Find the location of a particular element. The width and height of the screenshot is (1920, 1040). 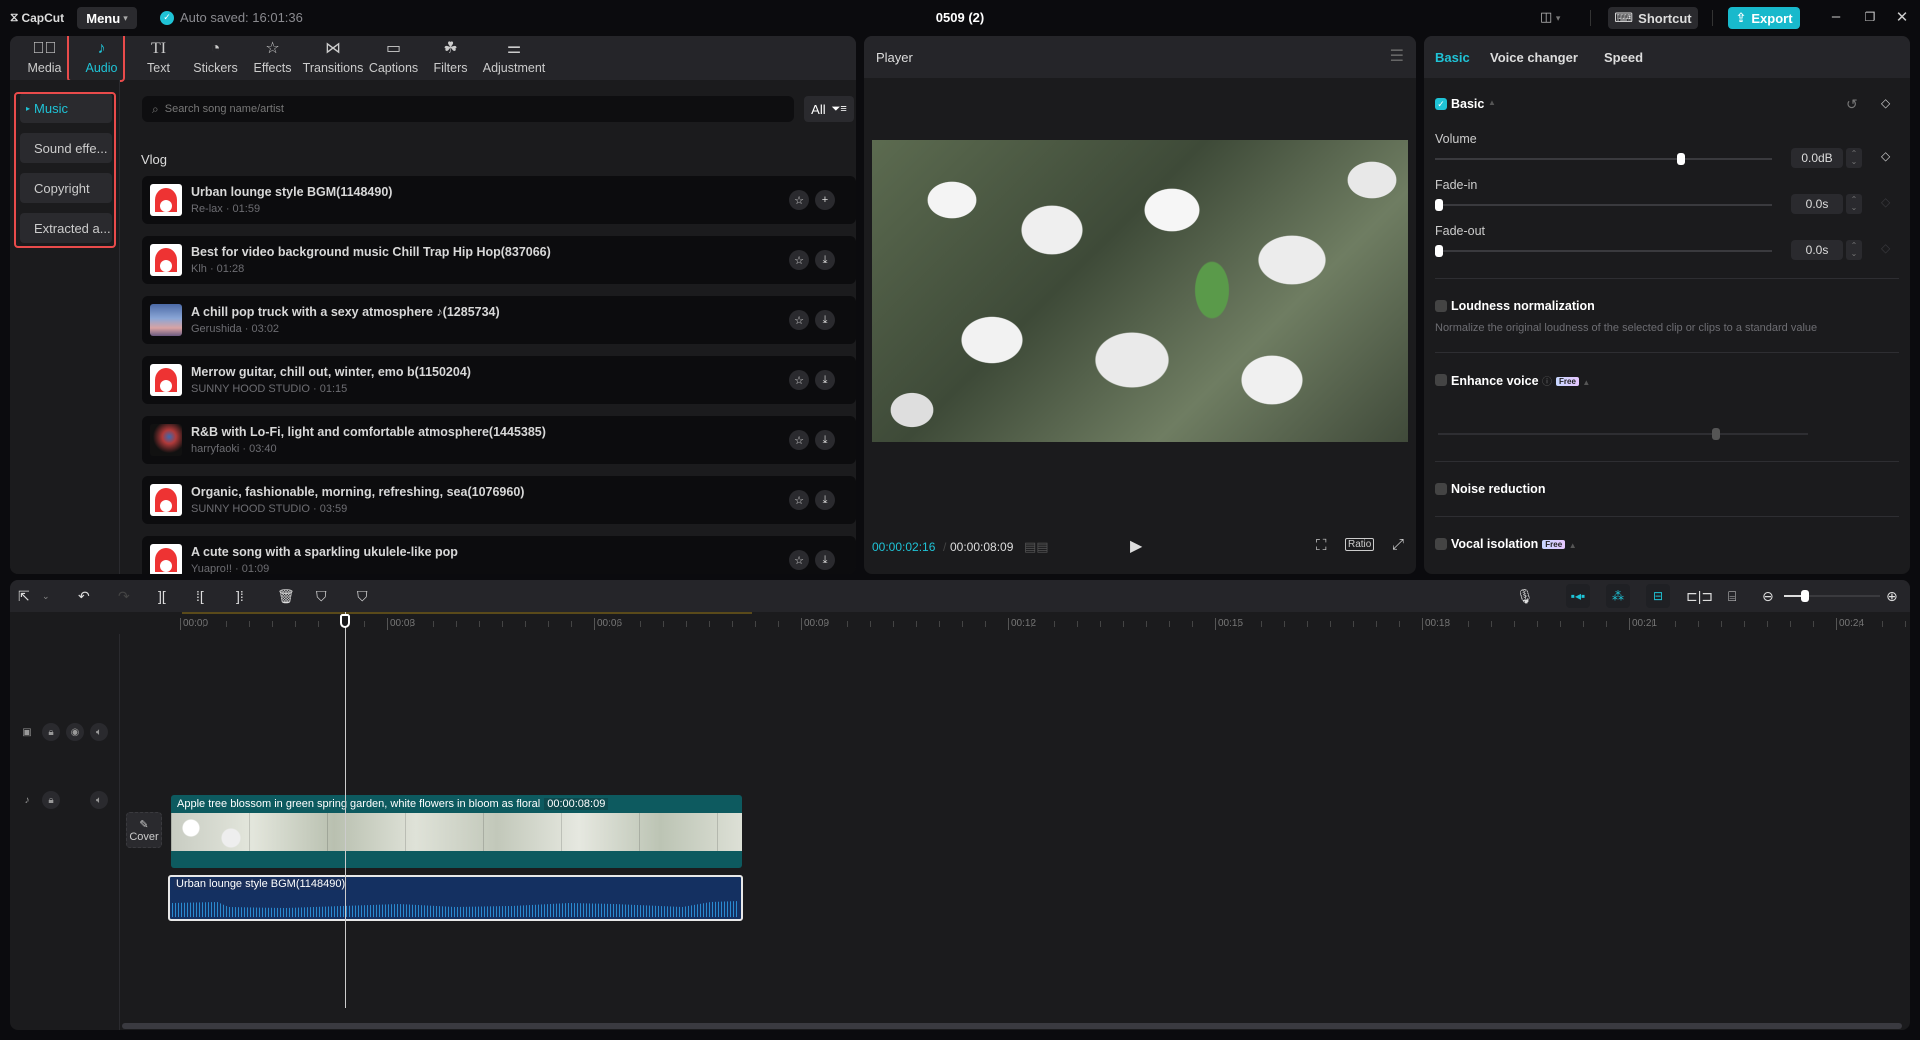

ai-shield-icon: ⛉ is located at coordinates (321, 596).